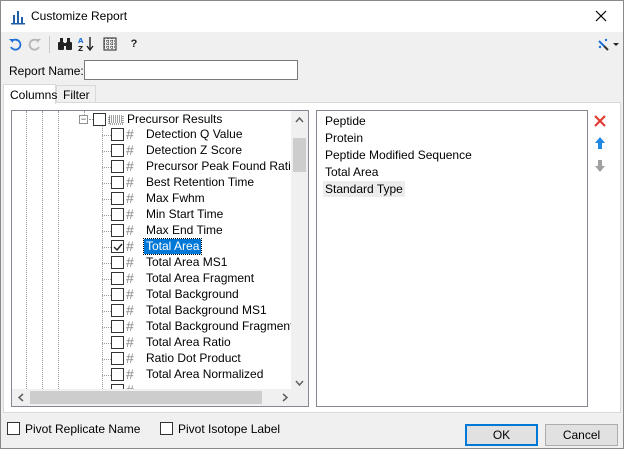 The width and height of the screenshot is (624, 449). Describe the element at coordinates (166, 428) in the screenshot. I see `pivot-isotope-checkbox` at that location.